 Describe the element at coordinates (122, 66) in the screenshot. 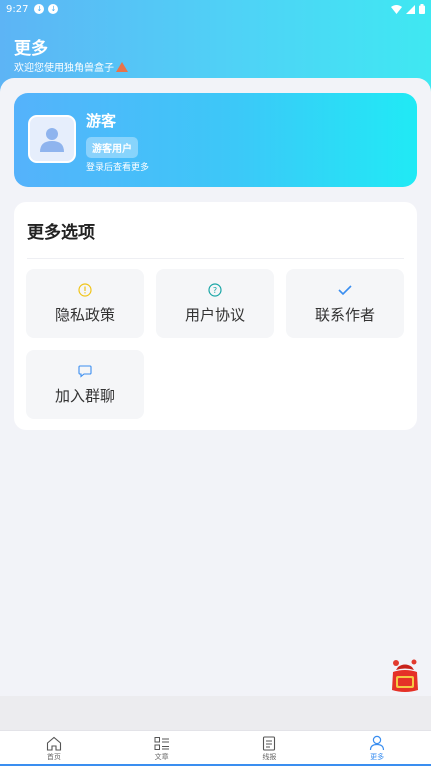

I see `warning-triangle-icon` at that location.